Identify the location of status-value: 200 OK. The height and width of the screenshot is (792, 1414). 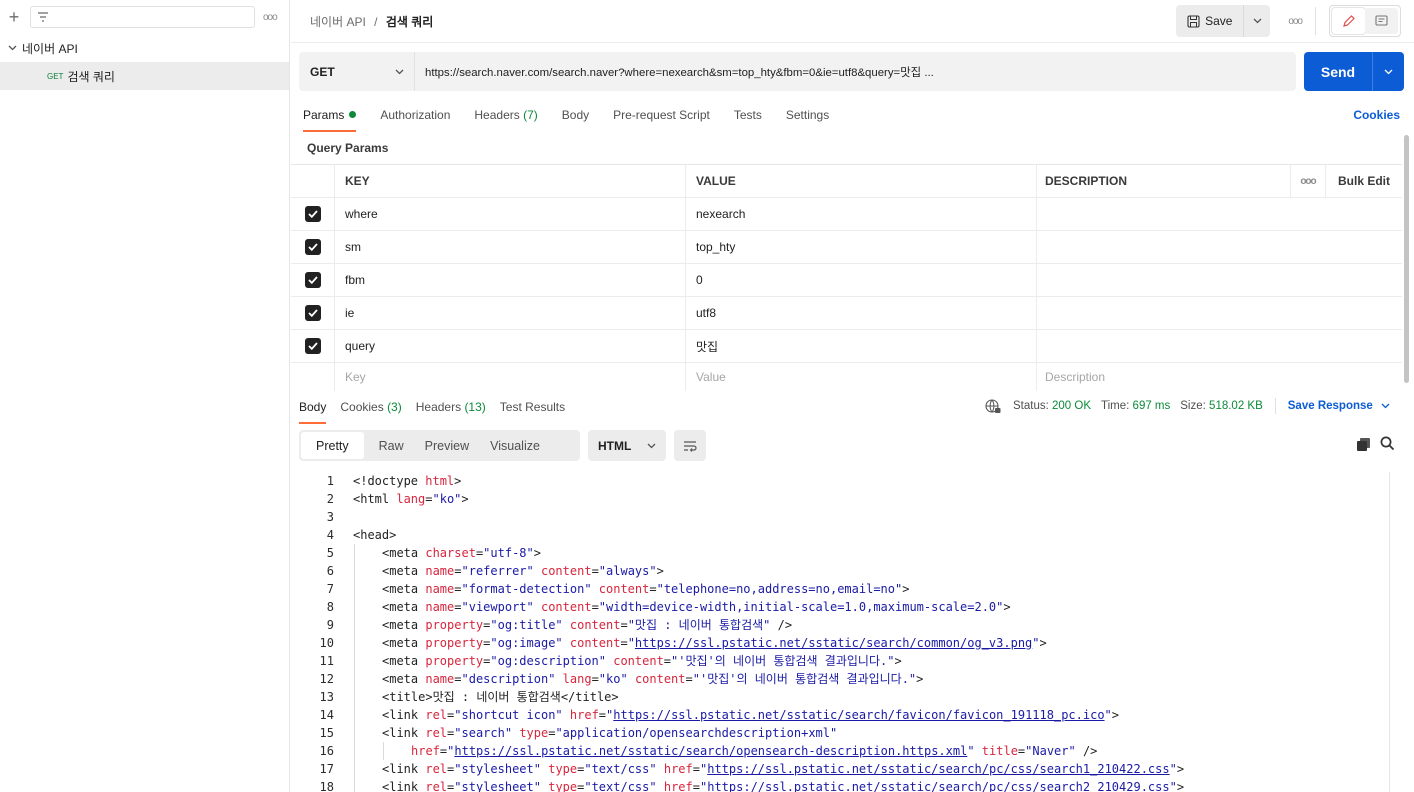
(1071, 406).